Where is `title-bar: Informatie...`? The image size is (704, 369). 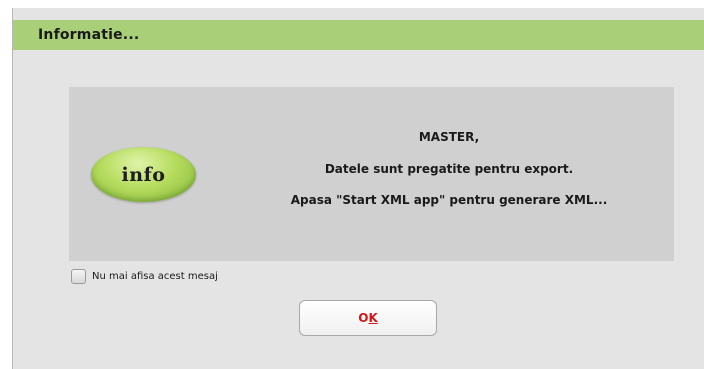 title-bar: Informatie... is located at coordinates (358, 35).